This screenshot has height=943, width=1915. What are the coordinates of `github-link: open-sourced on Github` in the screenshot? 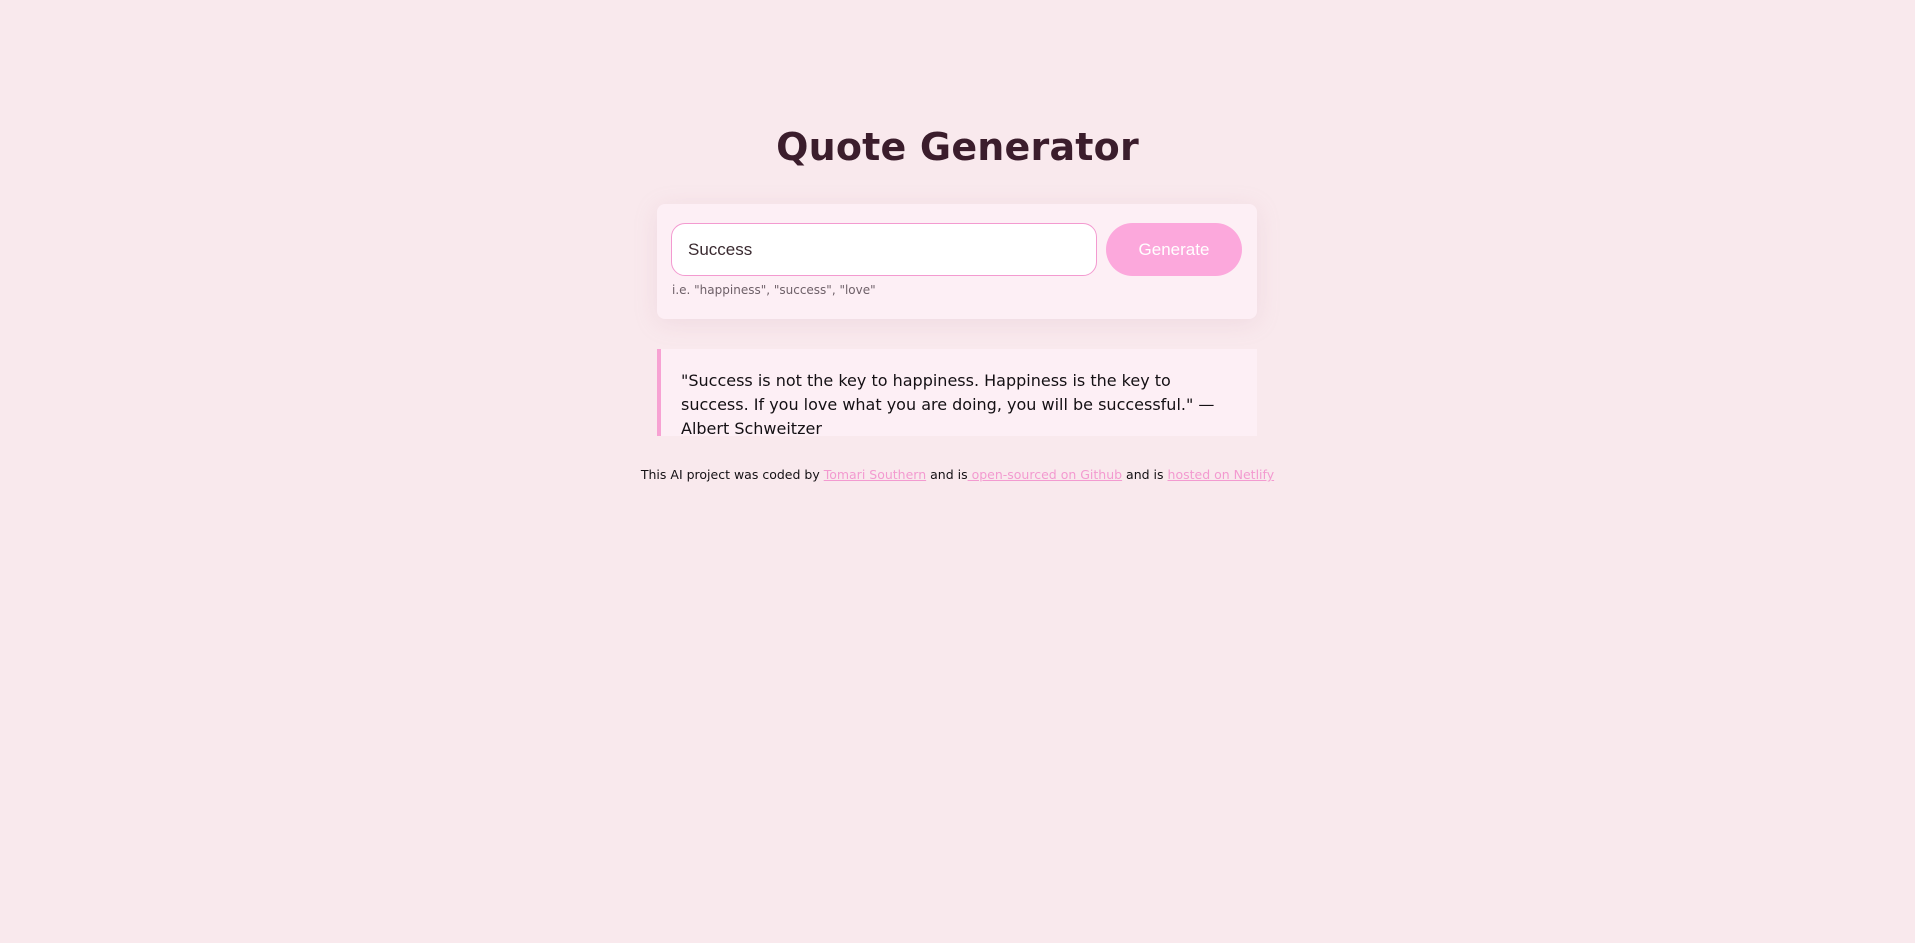 It's located at (1045, 474).